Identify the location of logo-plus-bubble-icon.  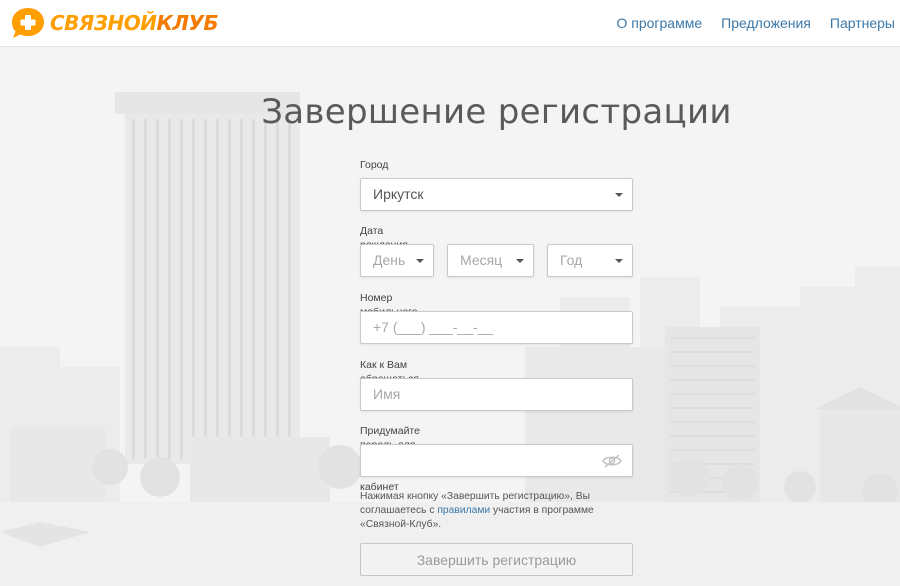
(28, 23).